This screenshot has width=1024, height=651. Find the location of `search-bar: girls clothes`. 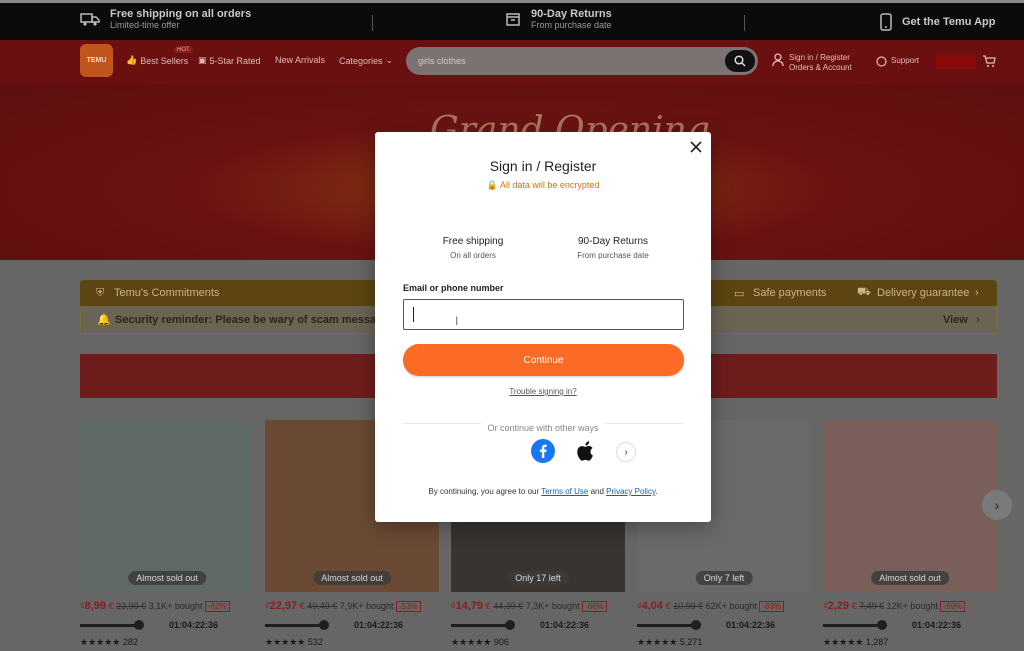

search-bar: girls clothes is located at coordinates (582, 61).